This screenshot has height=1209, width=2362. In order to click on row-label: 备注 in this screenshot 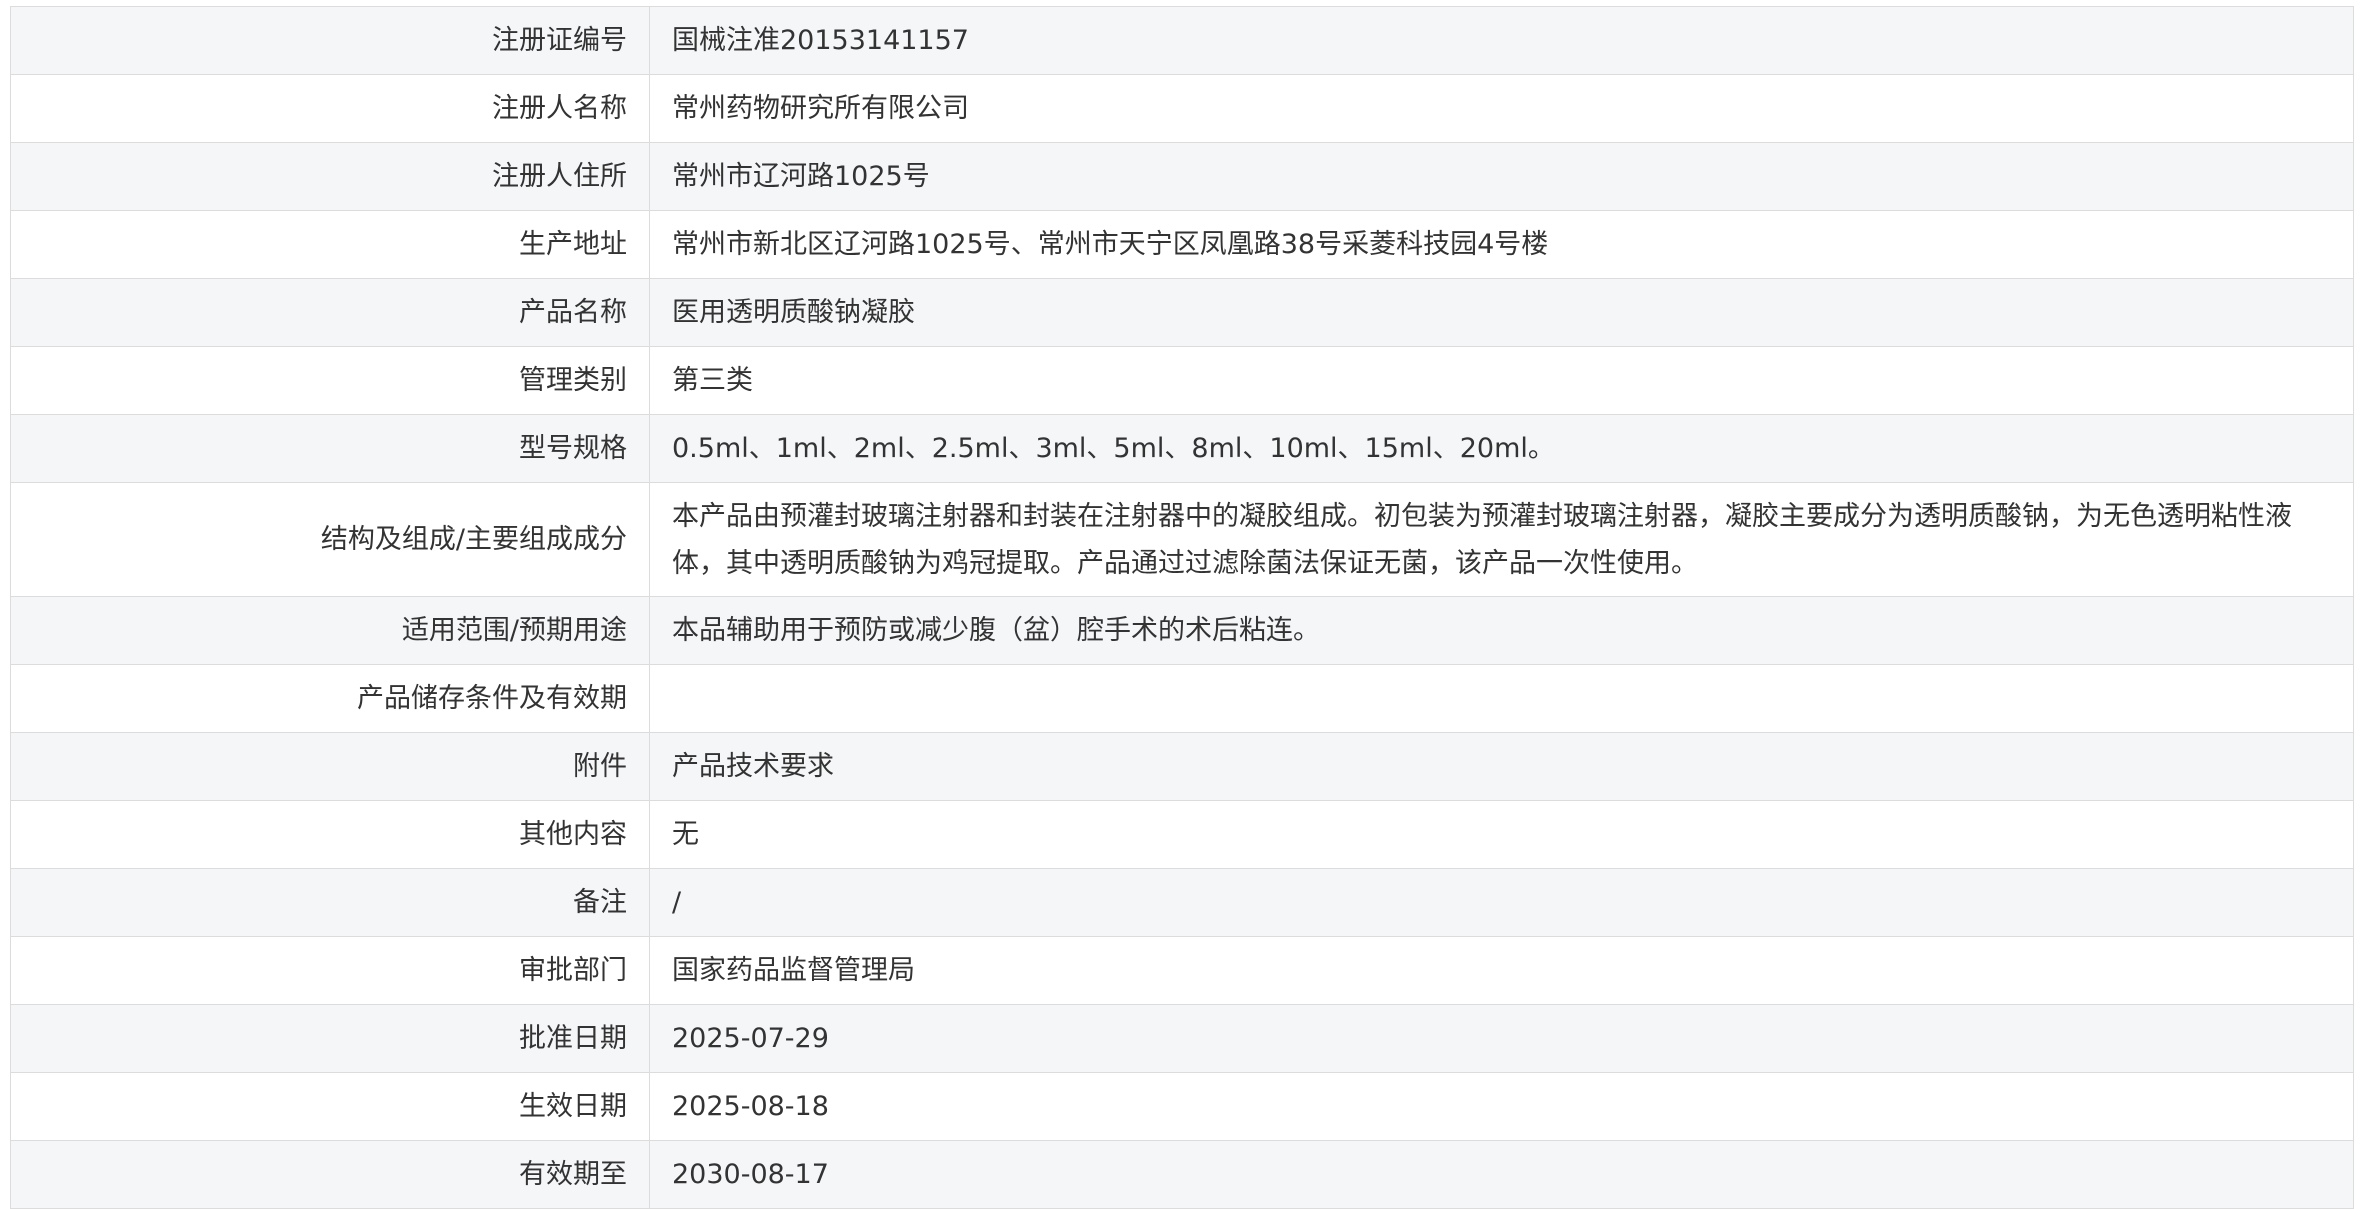, I will do `click(330, 902)`.